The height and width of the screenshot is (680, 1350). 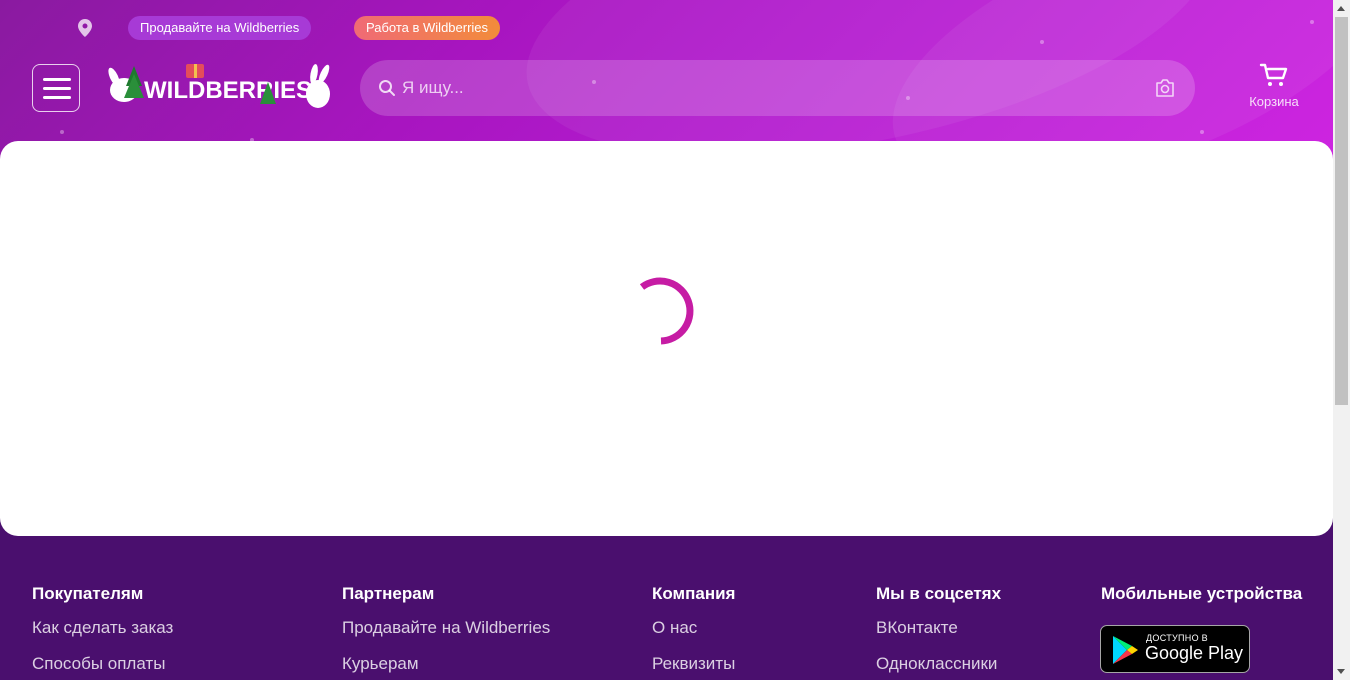 What do you see at coordinates (88, 593) in the screenshot?
I see `footer-column-title: Покупателям` at bounding box center [88, 593].